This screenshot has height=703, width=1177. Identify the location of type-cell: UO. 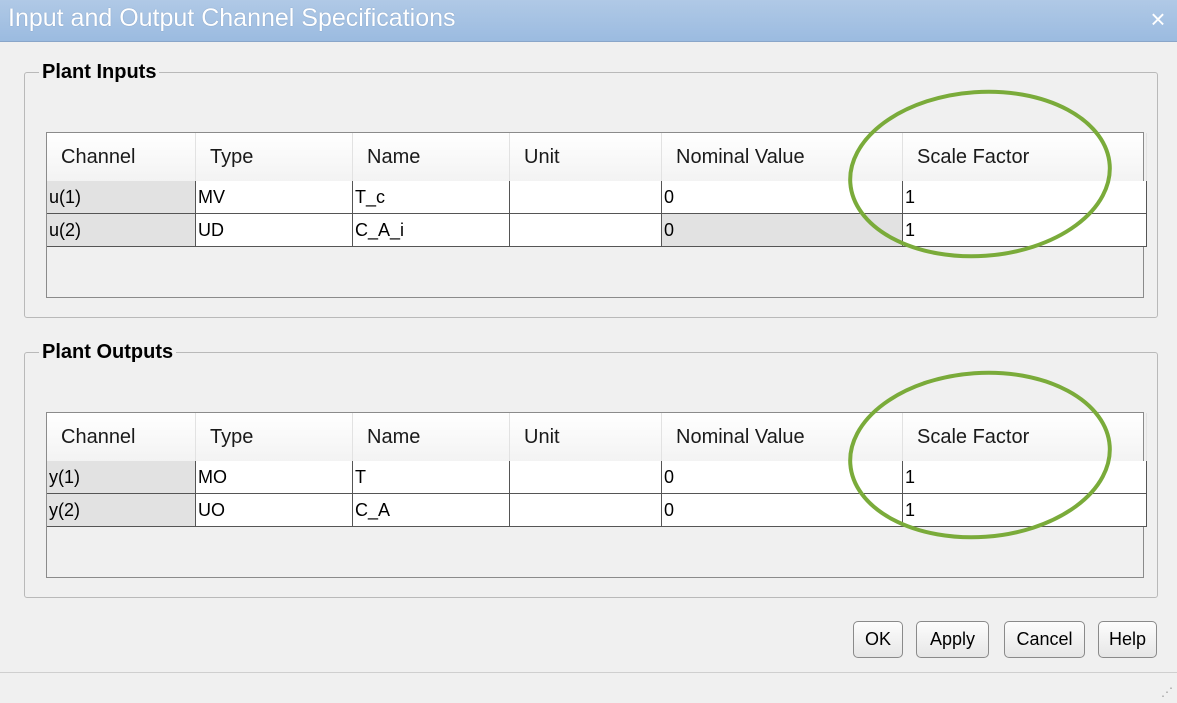
(274, 510).